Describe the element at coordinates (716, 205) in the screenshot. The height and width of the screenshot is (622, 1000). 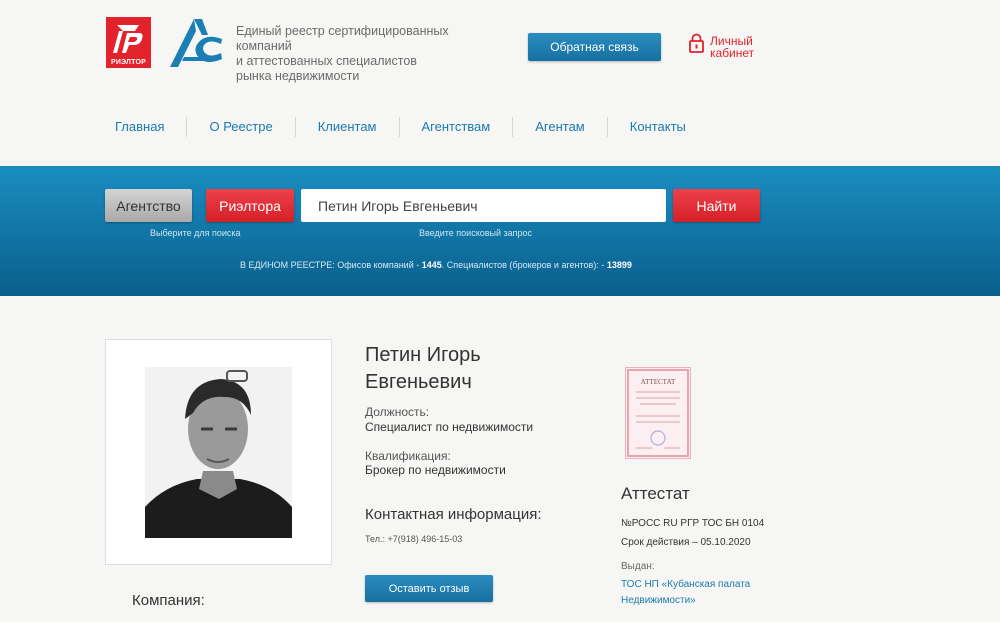
I see `find-button: Найти` at that location.